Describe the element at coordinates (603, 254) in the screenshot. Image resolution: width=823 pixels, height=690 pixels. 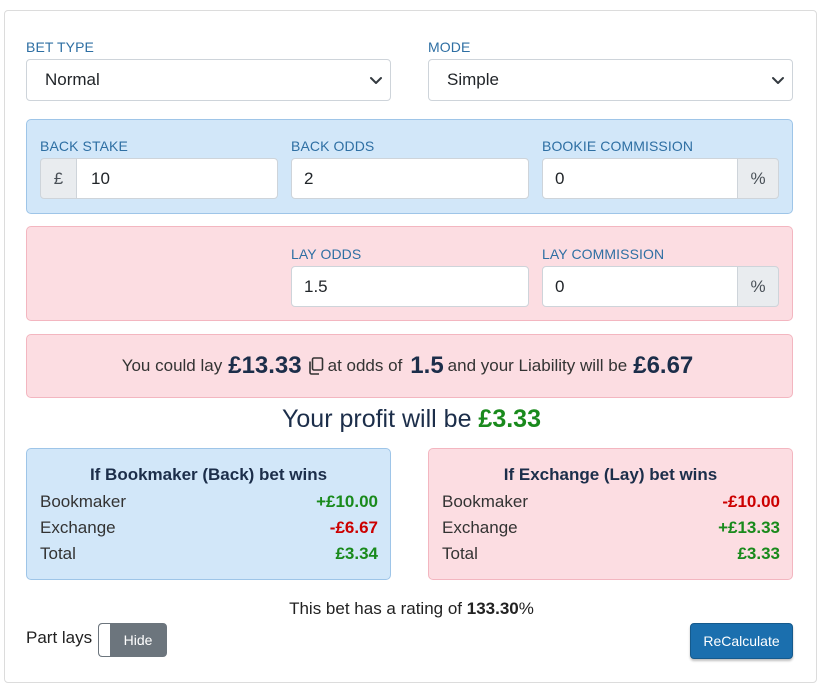
I see `lay-commission-label: LAY COMMISSION` at that location.